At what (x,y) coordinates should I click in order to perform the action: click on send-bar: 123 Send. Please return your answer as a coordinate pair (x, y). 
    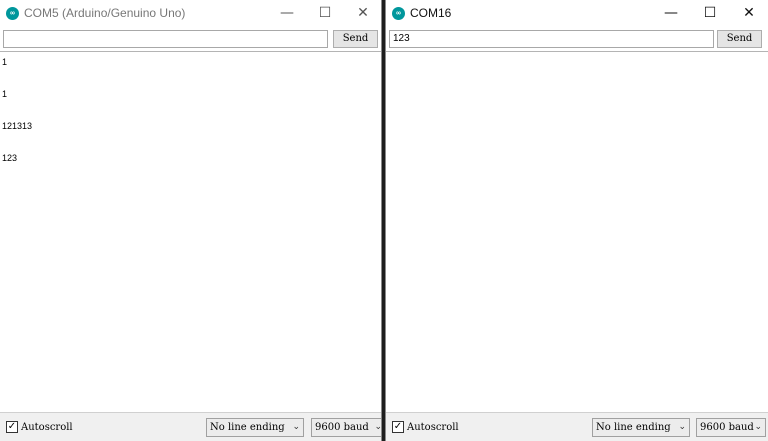
    Looking at the image, I should click on (577, 39).